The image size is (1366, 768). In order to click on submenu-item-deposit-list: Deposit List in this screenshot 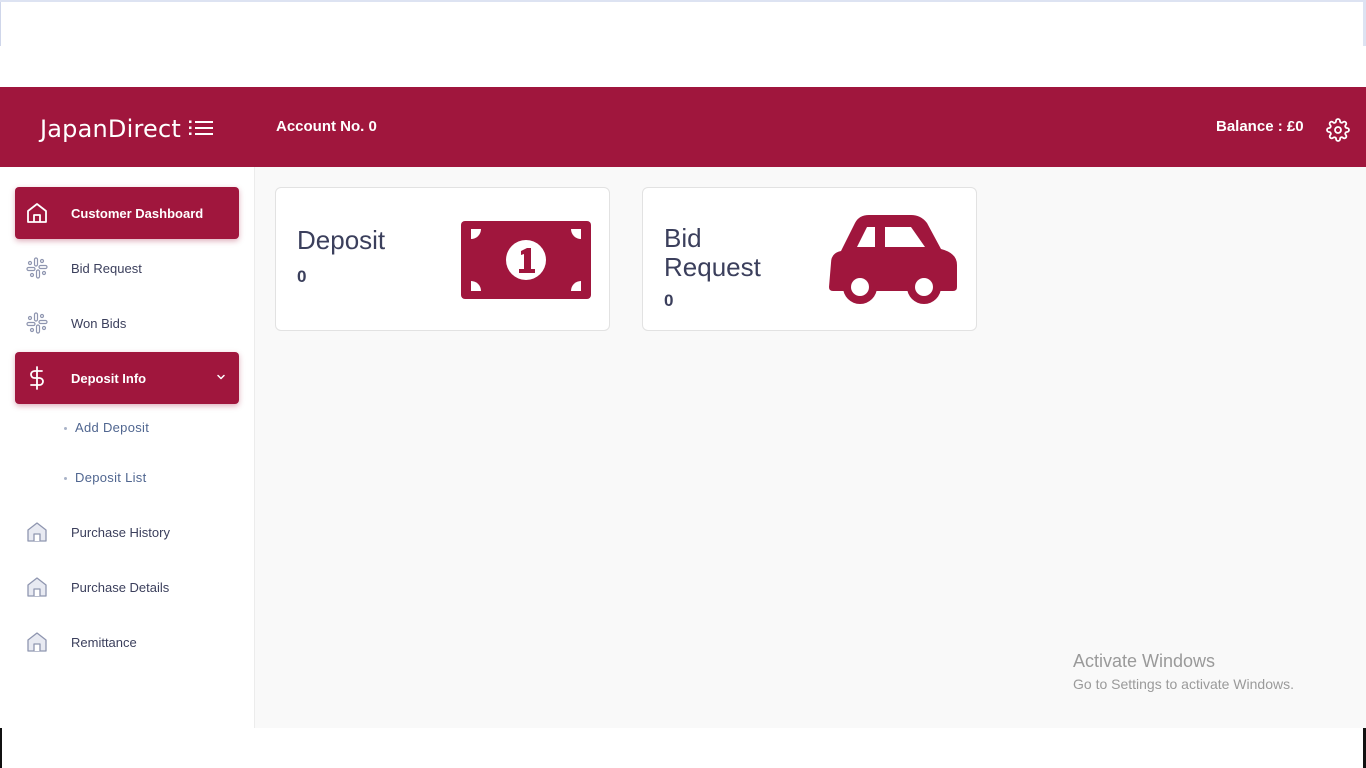, I will do `click(105, 477)`.